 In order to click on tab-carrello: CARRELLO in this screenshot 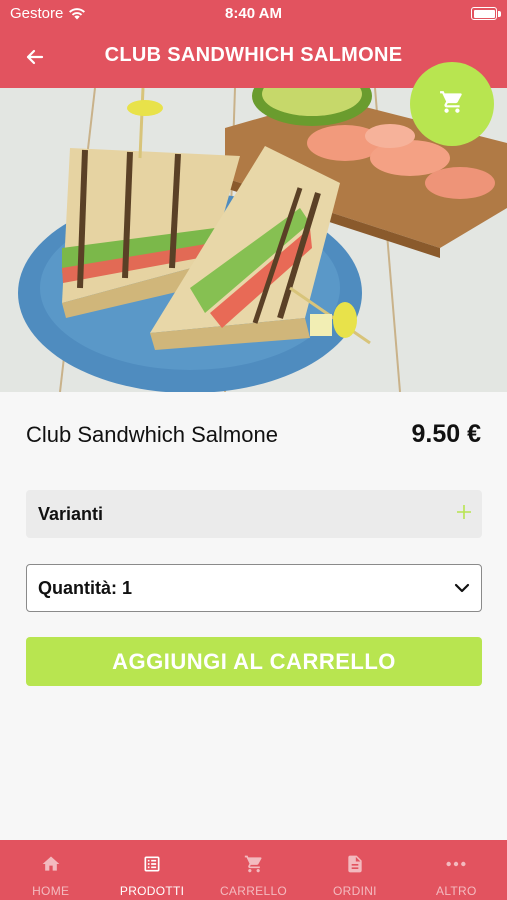, I will do `click(253, 870)`.